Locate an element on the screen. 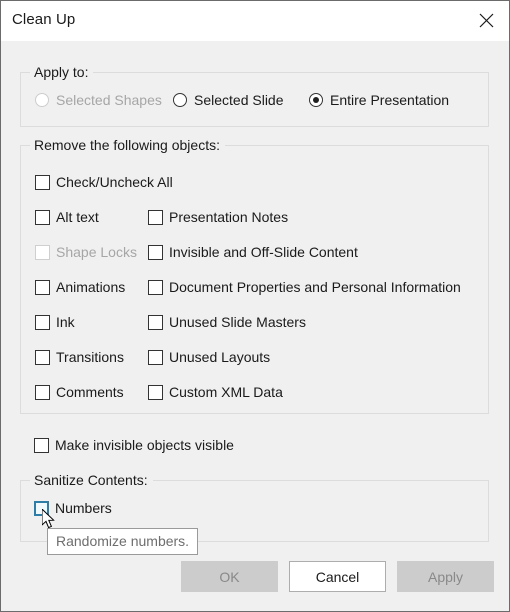 The width and height of the screenshot is (510, 612). checkbox-transitions: Transitions is located at coordinates (79, 357).